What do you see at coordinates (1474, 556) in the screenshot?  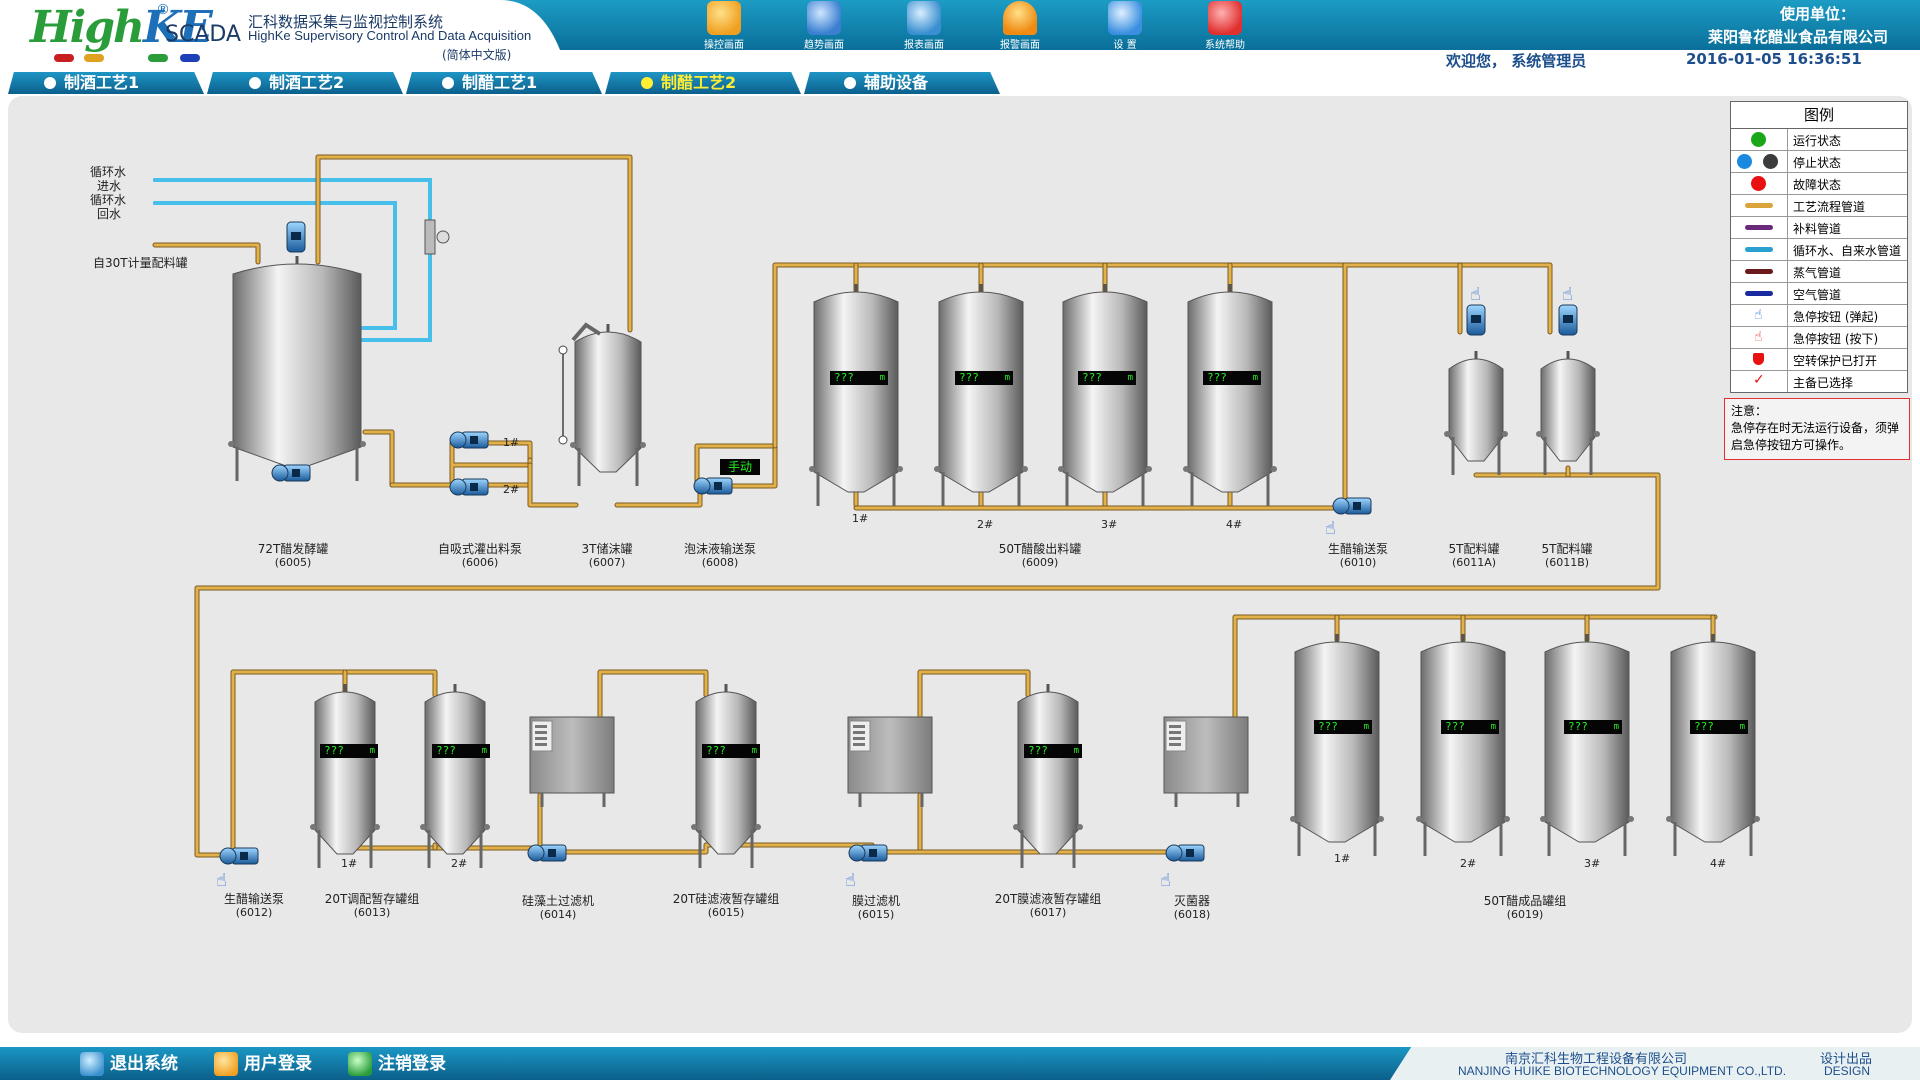 I see `equipment-label-6011a: 5T配料罐 (6011A)` at bounding box center [1474, 556].